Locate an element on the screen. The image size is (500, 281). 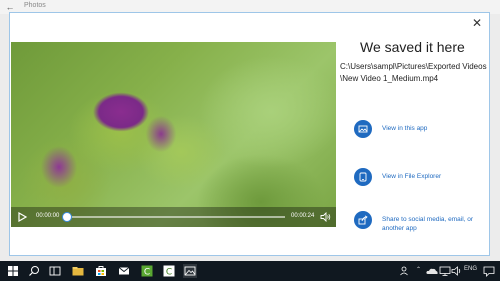
volume-icon is located at coordinates (325, 217).